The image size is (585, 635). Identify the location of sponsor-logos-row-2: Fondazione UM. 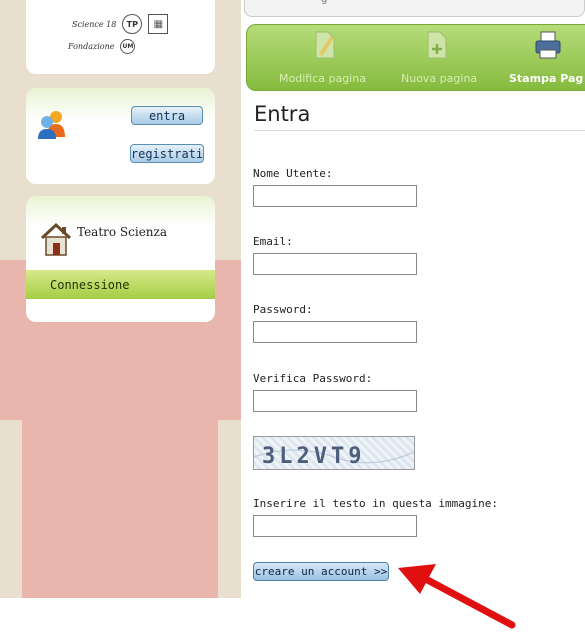
(102, 46).